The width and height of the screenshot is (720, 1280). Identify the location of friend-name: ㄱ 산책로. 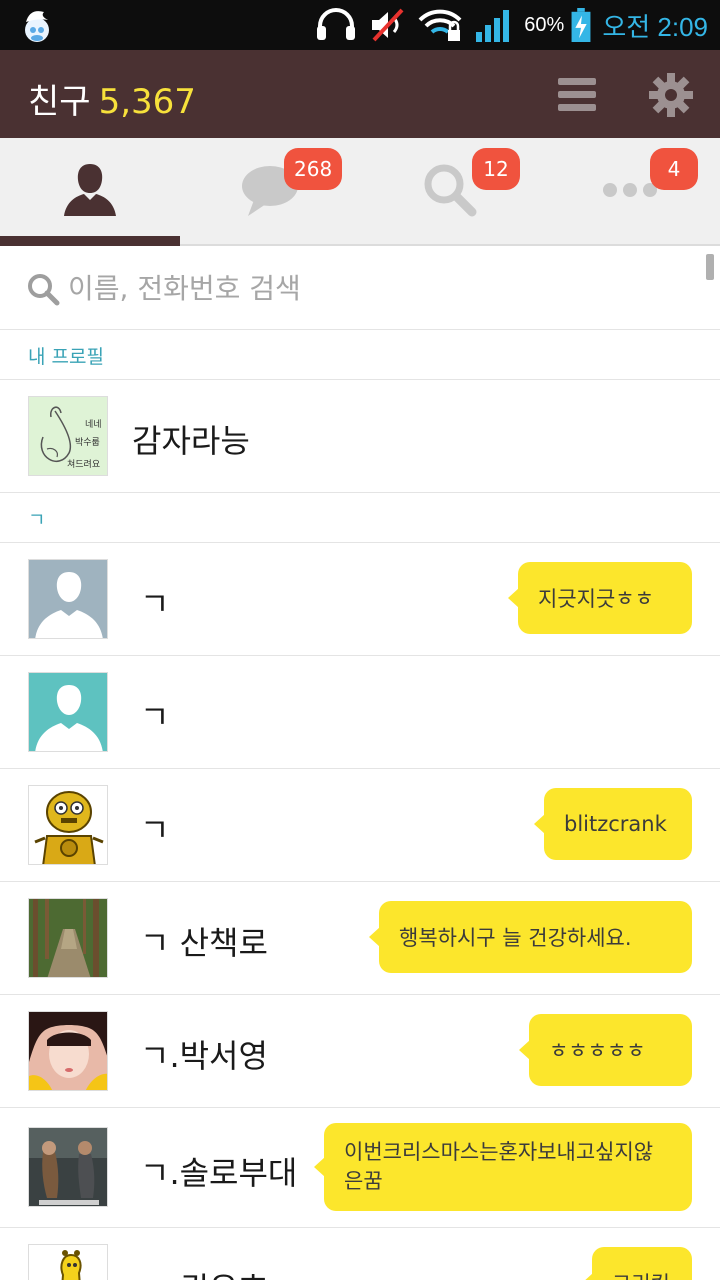
(204, 943).